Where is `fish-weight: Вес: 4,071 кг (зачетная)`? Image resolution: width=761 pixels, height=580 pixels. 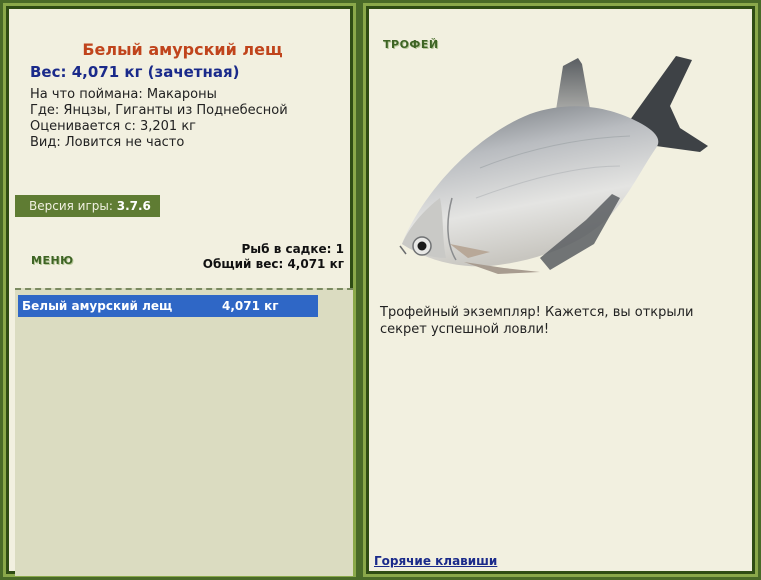 fish-weight: Вес: 4,071 кг (зачетная) is located at coordinates (135, 72).